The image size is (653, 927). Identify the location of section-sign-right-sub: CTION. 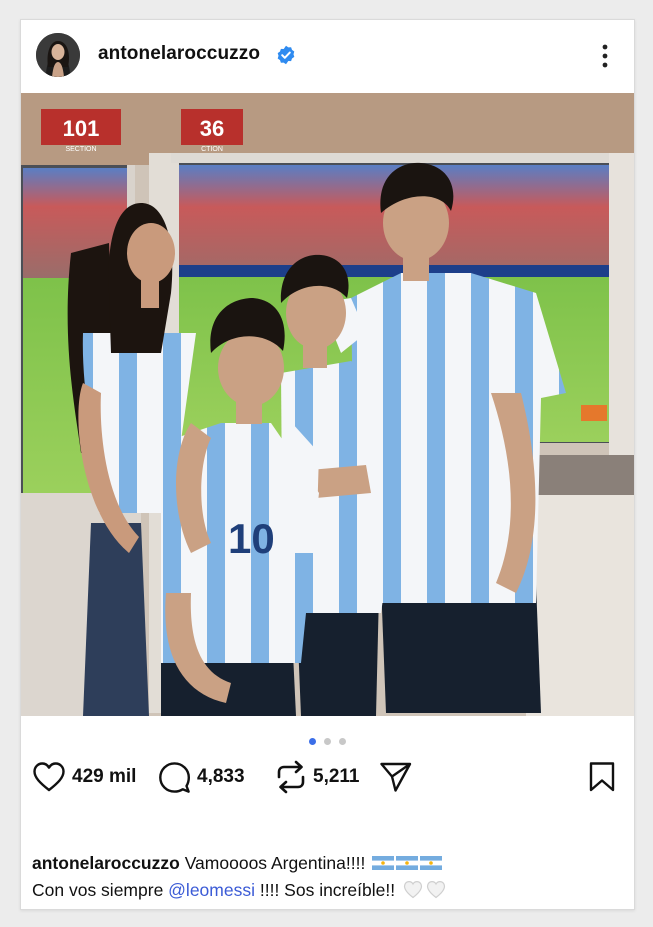
(212, 149).